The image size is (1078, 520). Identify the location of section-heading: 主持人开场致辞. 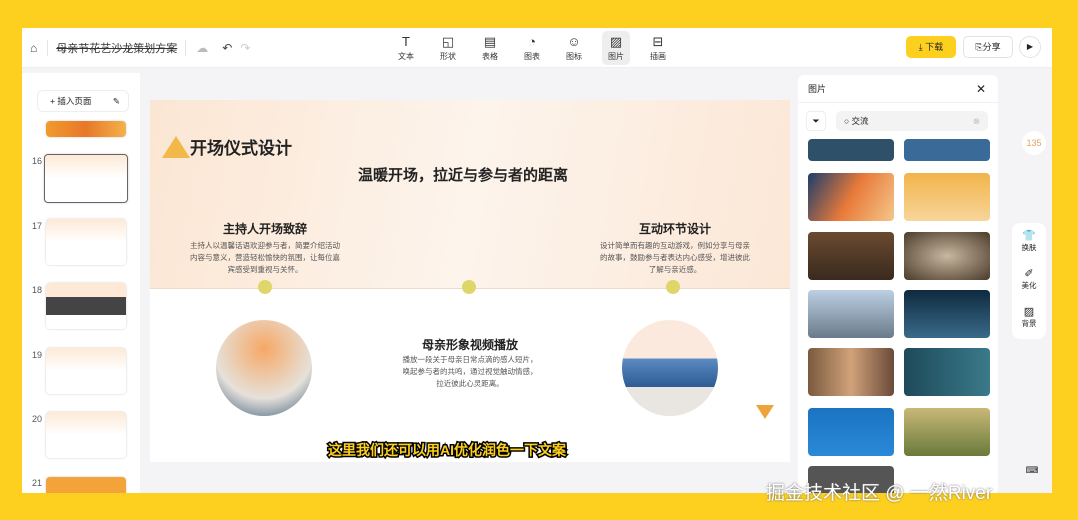
(265, 228).